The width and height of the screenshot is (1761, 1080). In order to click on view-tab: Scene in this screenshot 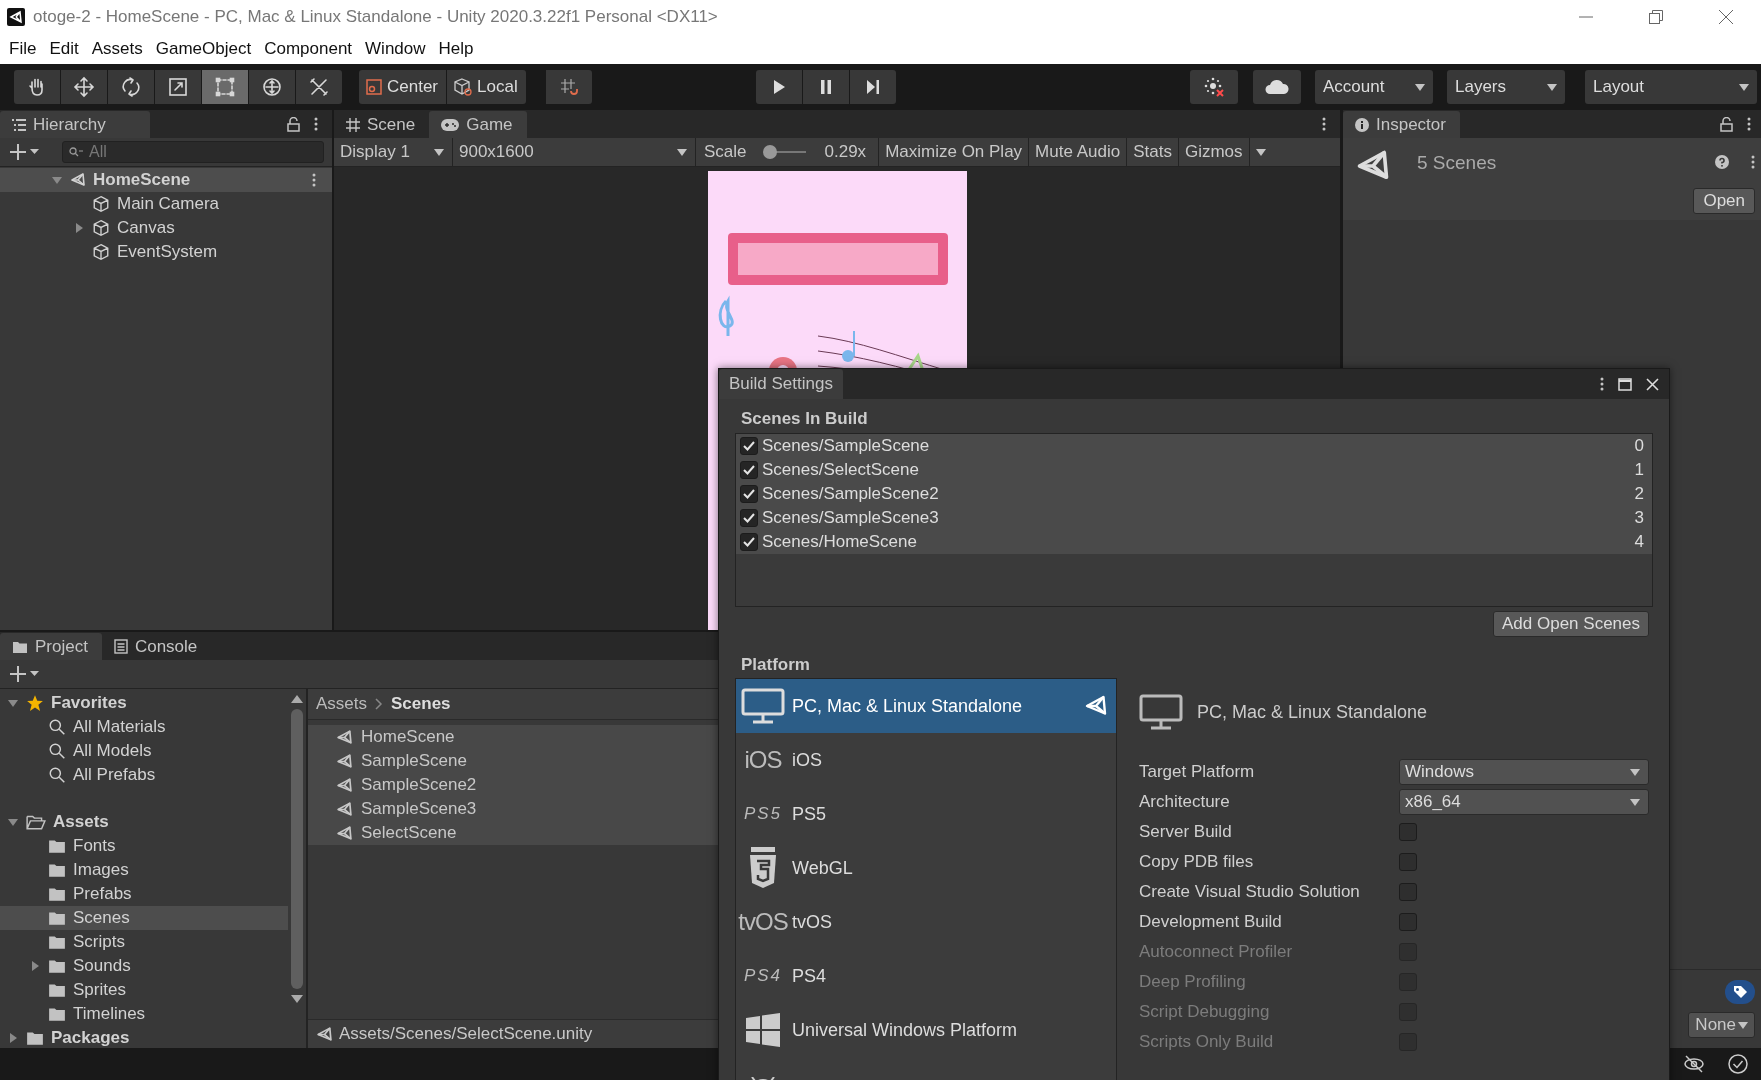, I will do `click(382, 124)`.